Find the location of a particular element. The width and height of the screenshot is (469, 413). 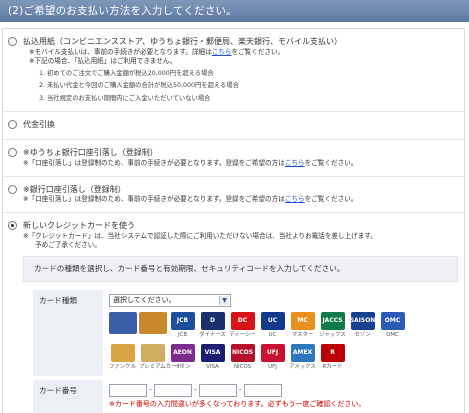

section-title: (2)ご希望のお支払い方法を入力してください。 is located at coordinates (122, 11).